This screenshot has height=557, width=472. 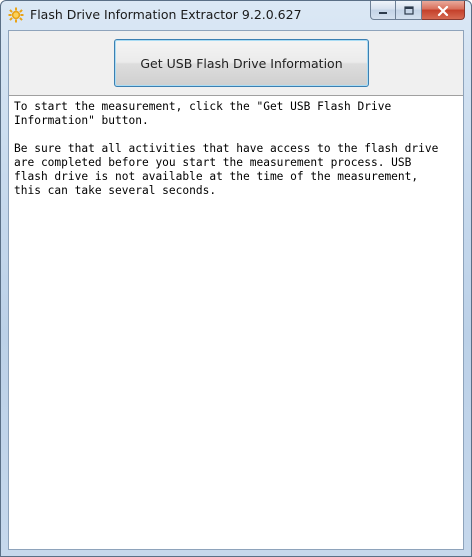 I want to click on toolbar: Get USB Flash Drive Information, so click(x=236, y=63).